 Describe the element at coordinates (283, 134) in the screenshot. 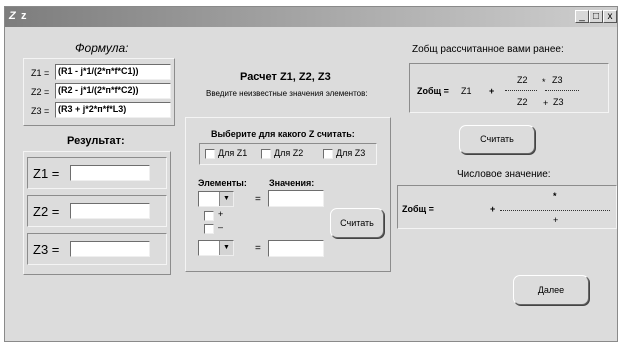

I see `calc-group-title: Выберите для какого Z считать:` at that location.